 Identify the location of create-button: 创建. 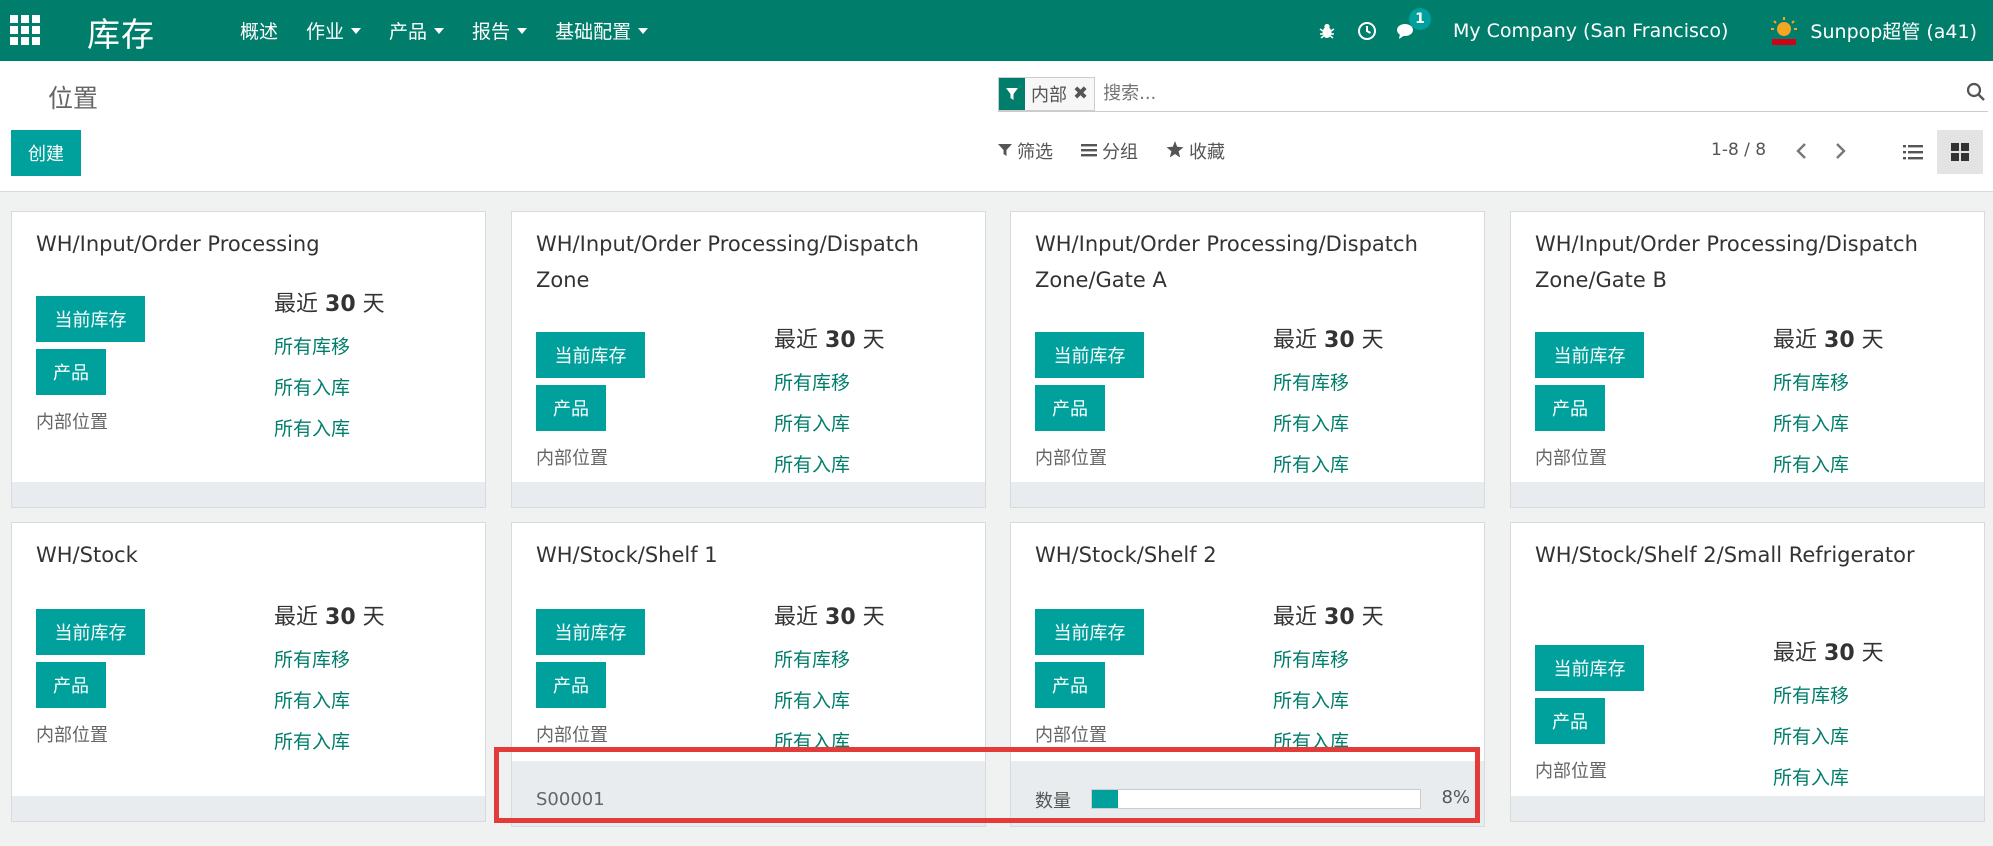
(46, 153).